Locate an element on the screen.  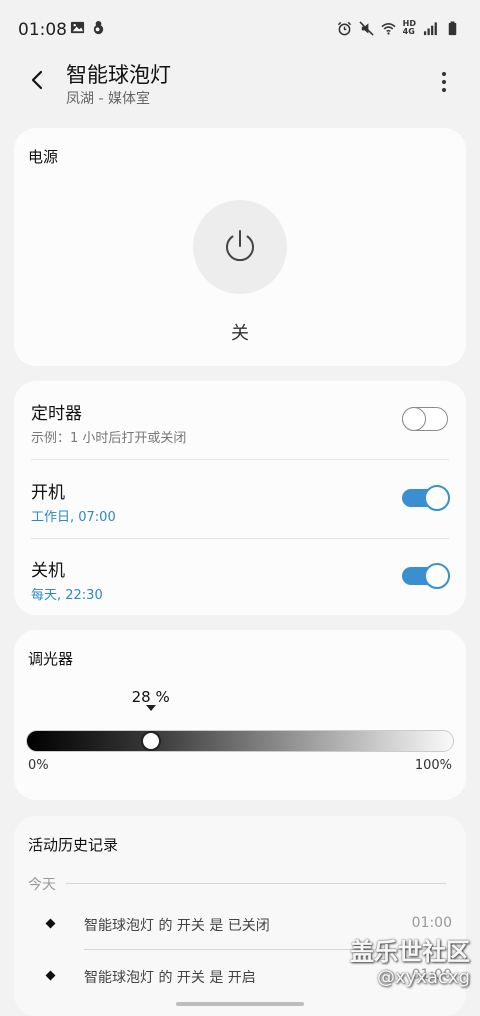
power-card-title: 电源 is located at coordinates (43, 157).